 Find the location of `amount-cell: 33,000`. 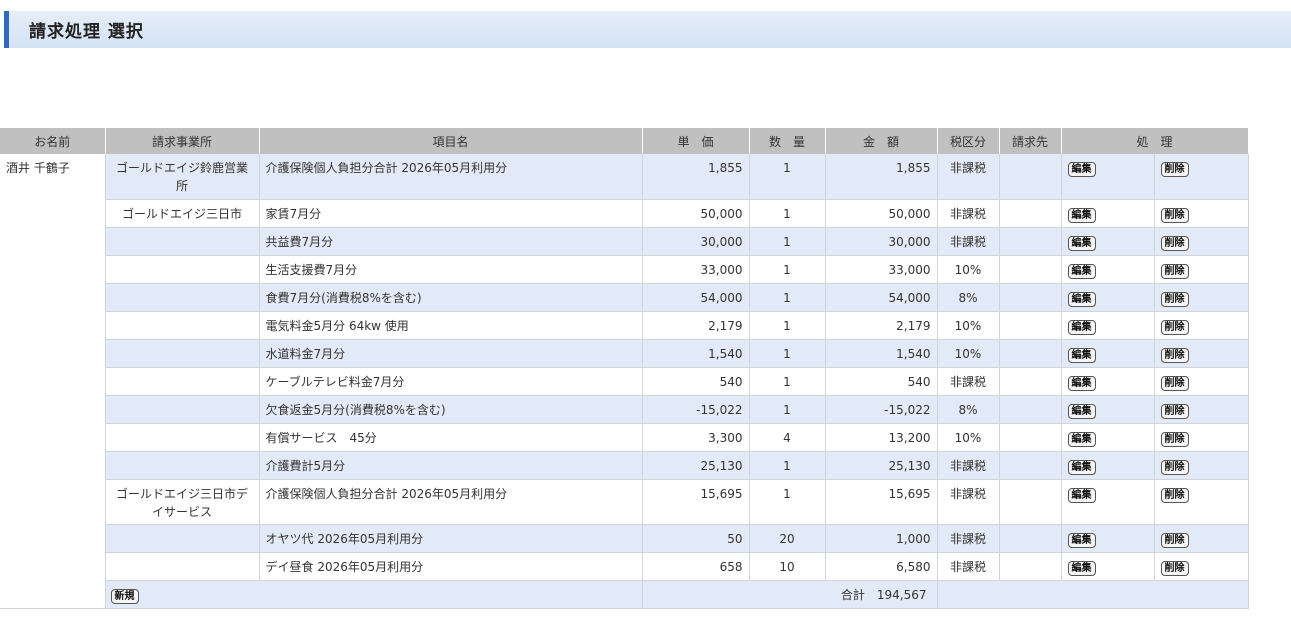

amount-cell: 33,000 is located at coordinates (881, 269).